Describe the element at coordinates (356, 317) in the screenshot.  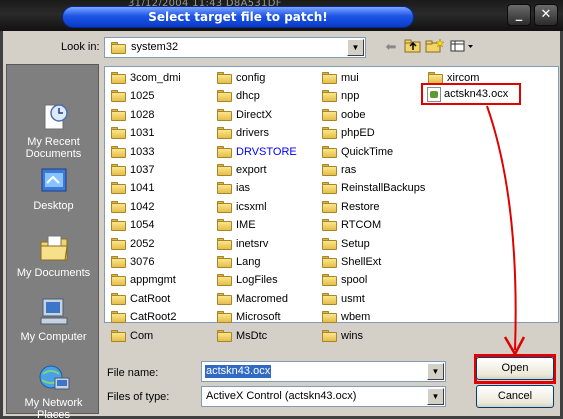
I see `folder-name: wbem` at that location.